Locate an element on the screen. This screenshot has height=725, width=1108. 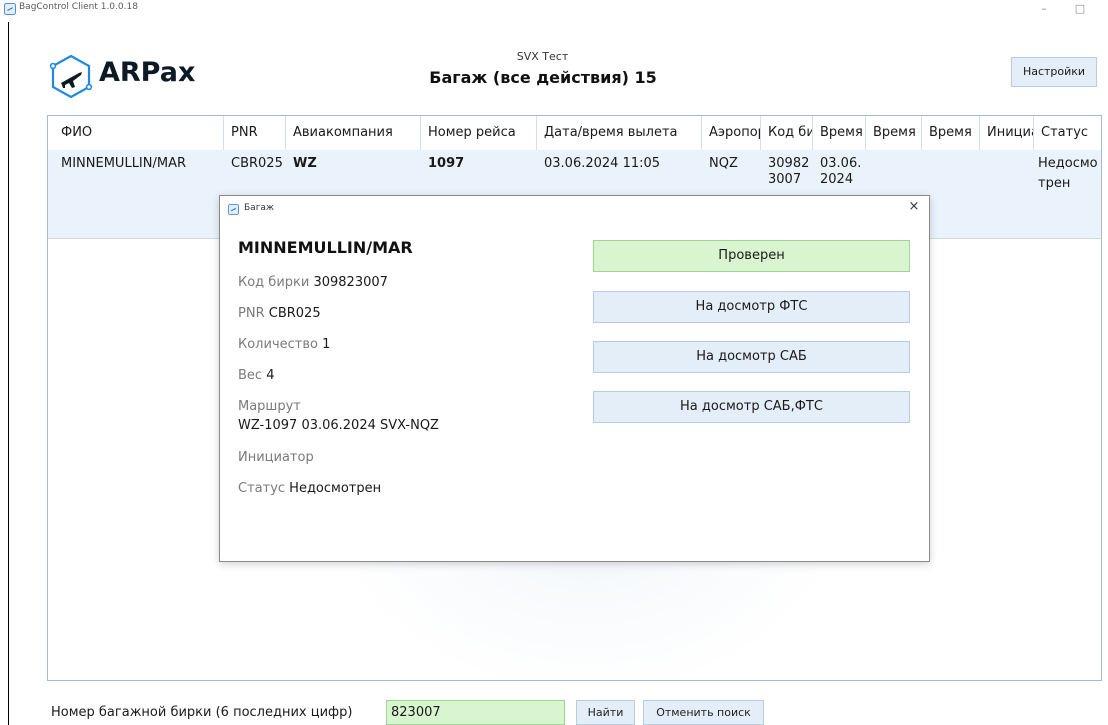
field-value: CBR025 is located at coordinates (294, 313).